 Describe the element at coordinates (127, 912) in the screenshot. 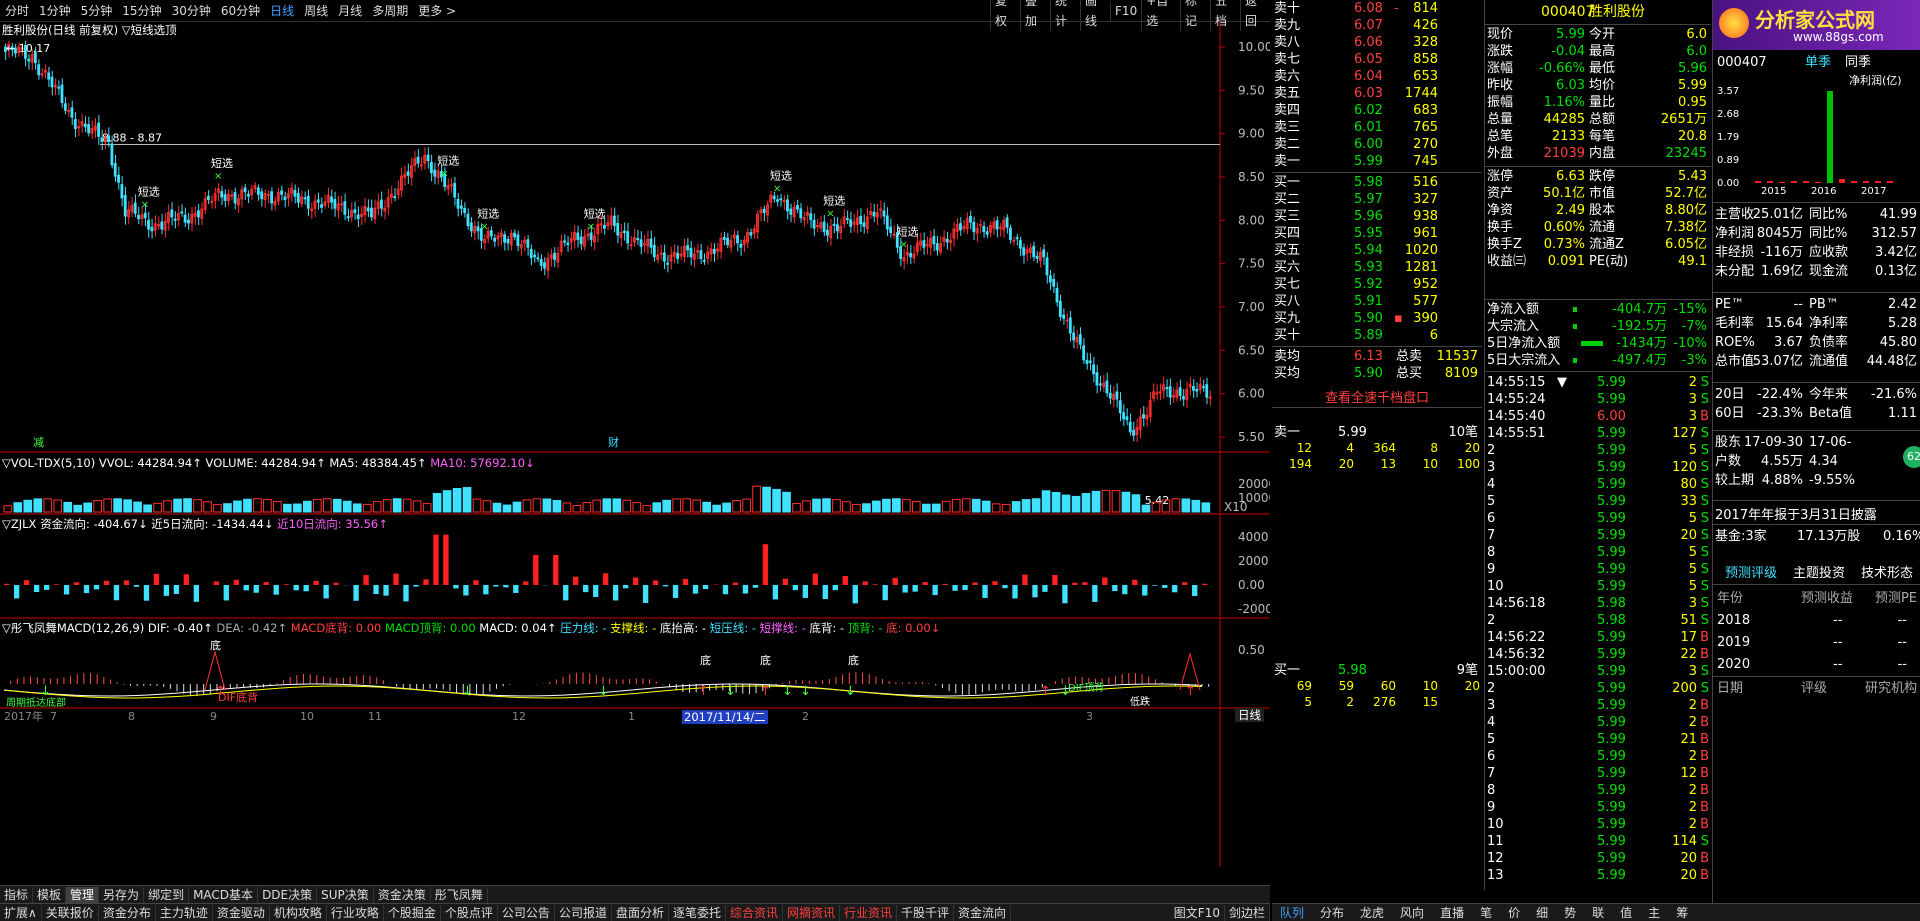

I see `info-tab: 资金分布` at that location.